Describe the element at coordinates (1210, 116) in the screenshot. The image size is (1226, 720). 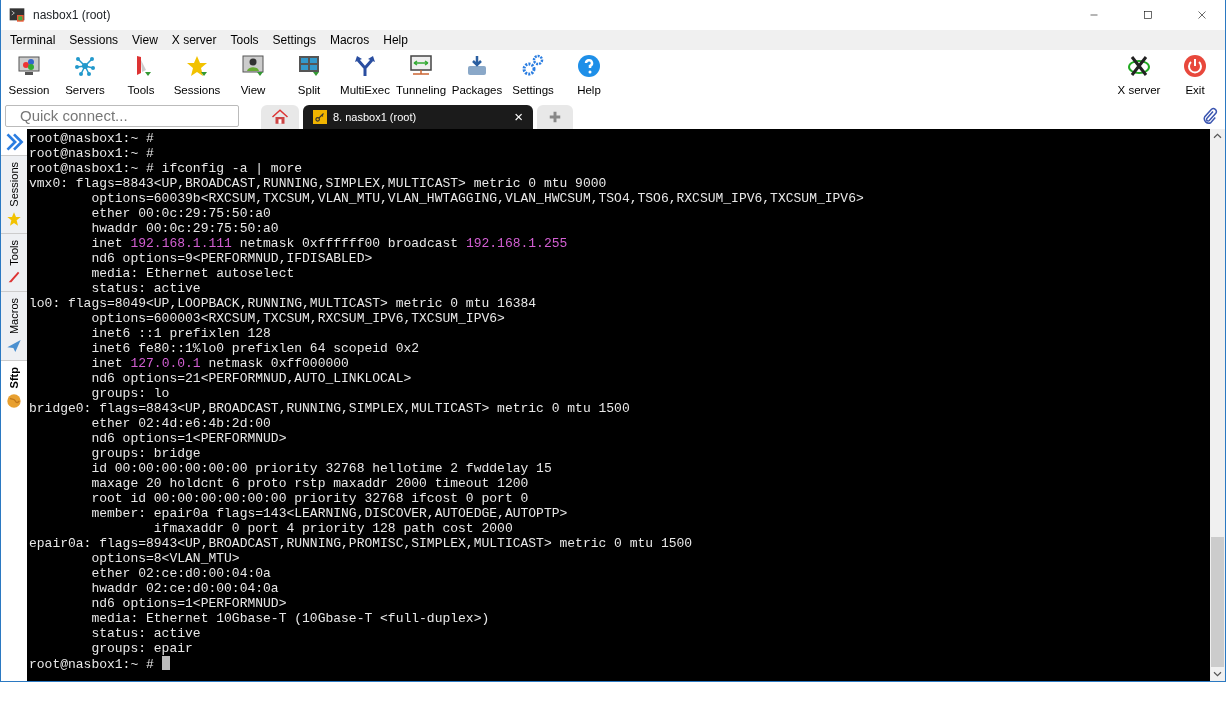
I see `paperclip-icon` at that location.